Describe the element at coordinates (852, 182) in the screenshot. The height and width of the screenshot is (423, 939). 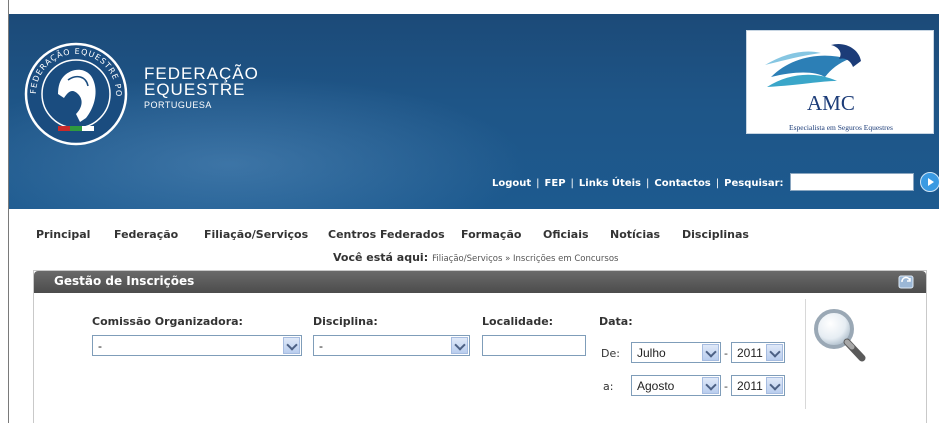
I see `search-input` at that location.